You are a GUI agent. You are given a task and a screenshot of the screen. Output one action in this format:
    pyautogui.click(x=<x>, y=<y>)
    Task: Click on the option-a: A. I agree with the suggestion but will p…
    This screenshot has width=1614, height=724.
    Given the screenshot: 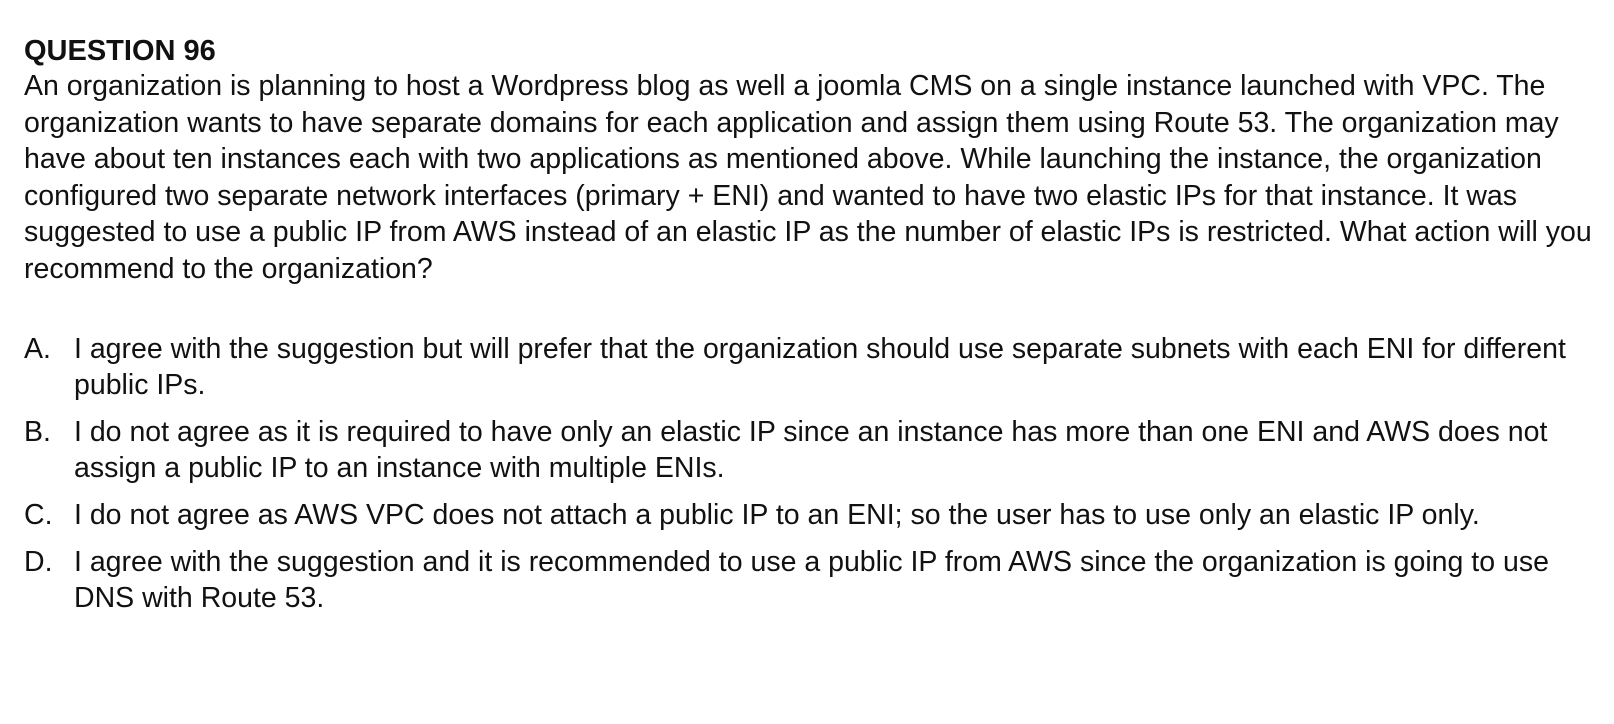 What is the action you would take?
    pyautogui.click(x=814, y=367)
    